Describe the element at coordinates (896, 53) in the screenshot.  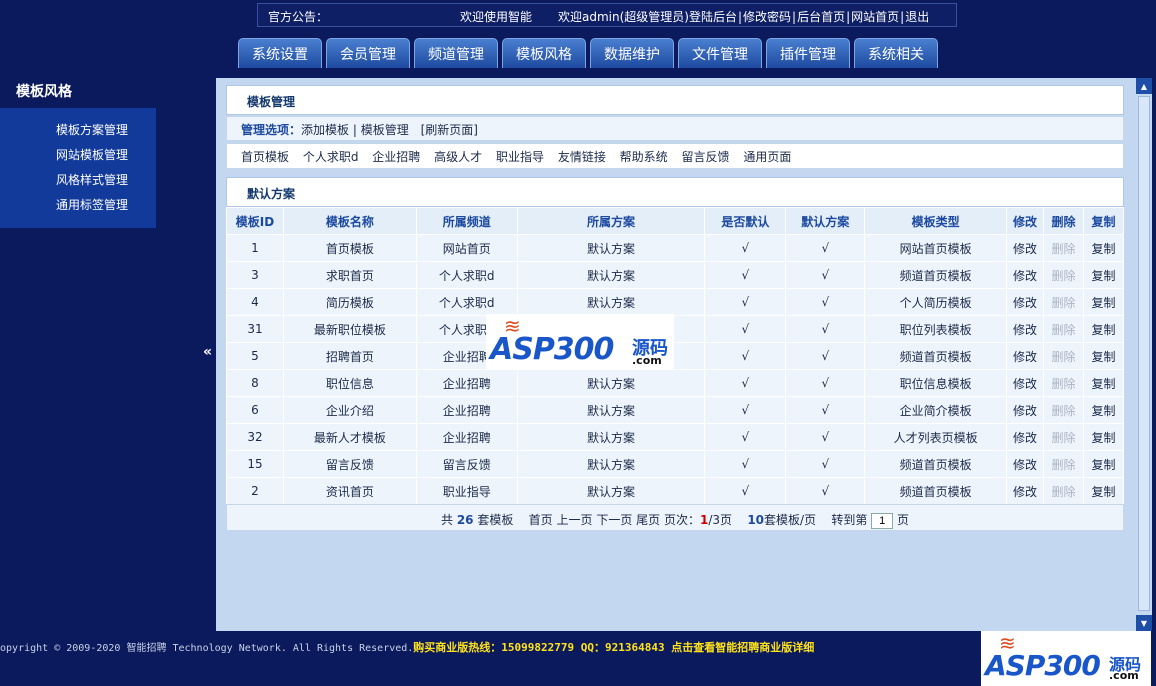
I see `tab-system-related: 系统相关` at that location.